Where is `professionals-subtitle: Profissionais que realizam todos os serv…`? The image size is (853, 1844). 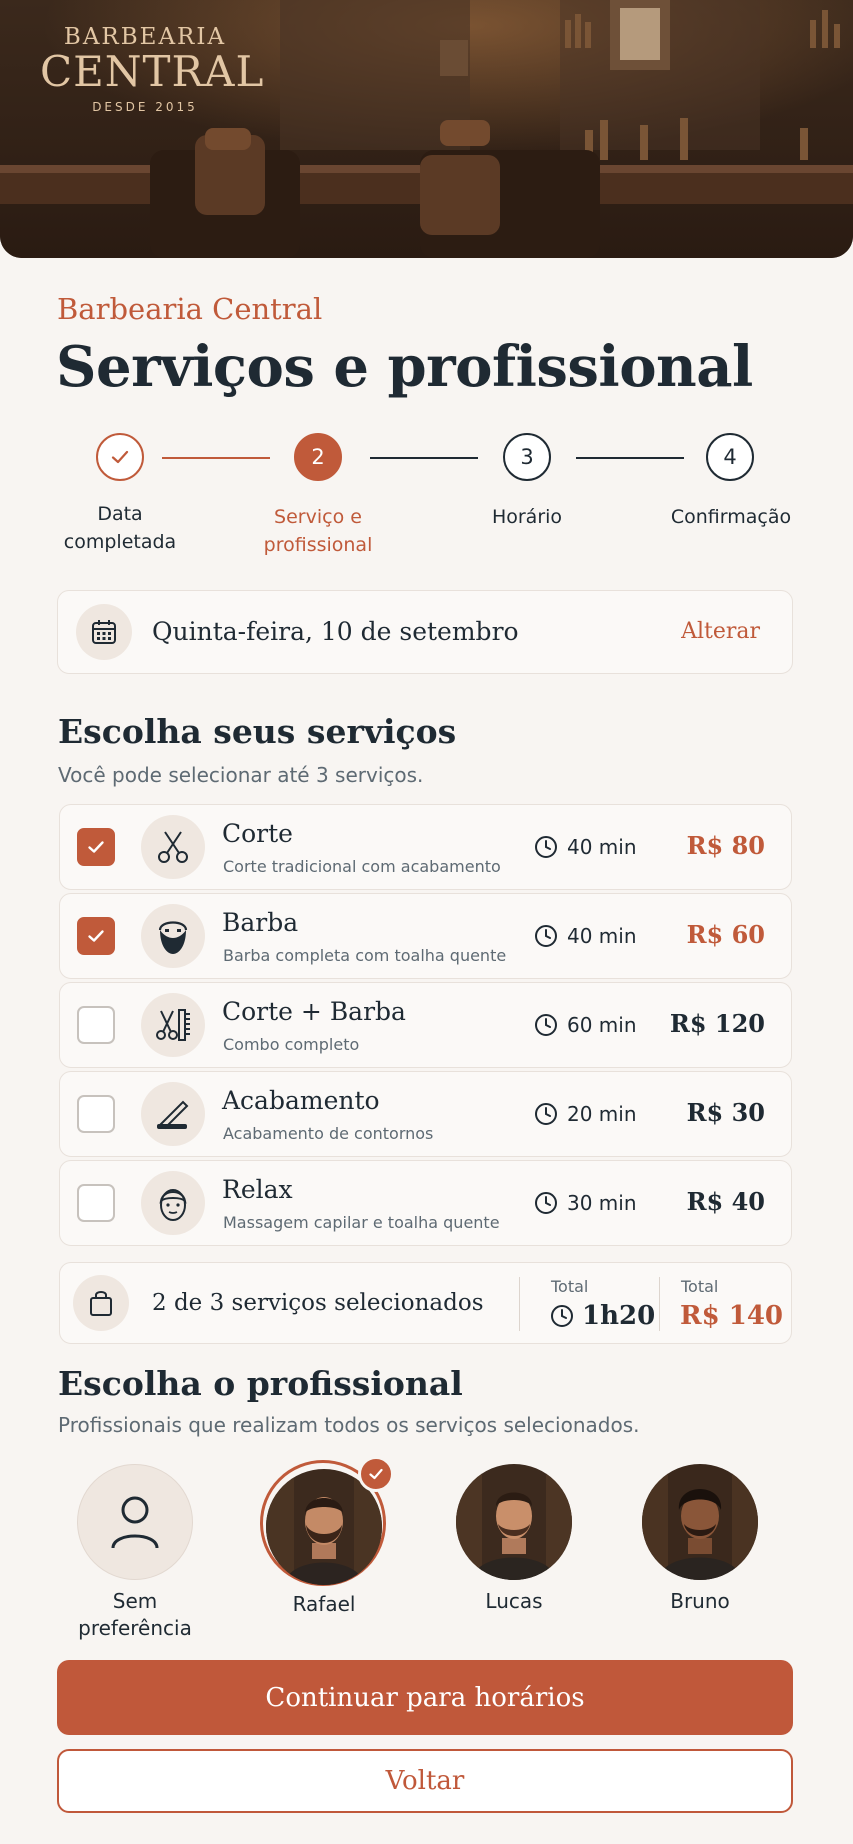
professionals-subtitle: Profissionais que realizam todos os serv… is located at coordinates (349, 1425).